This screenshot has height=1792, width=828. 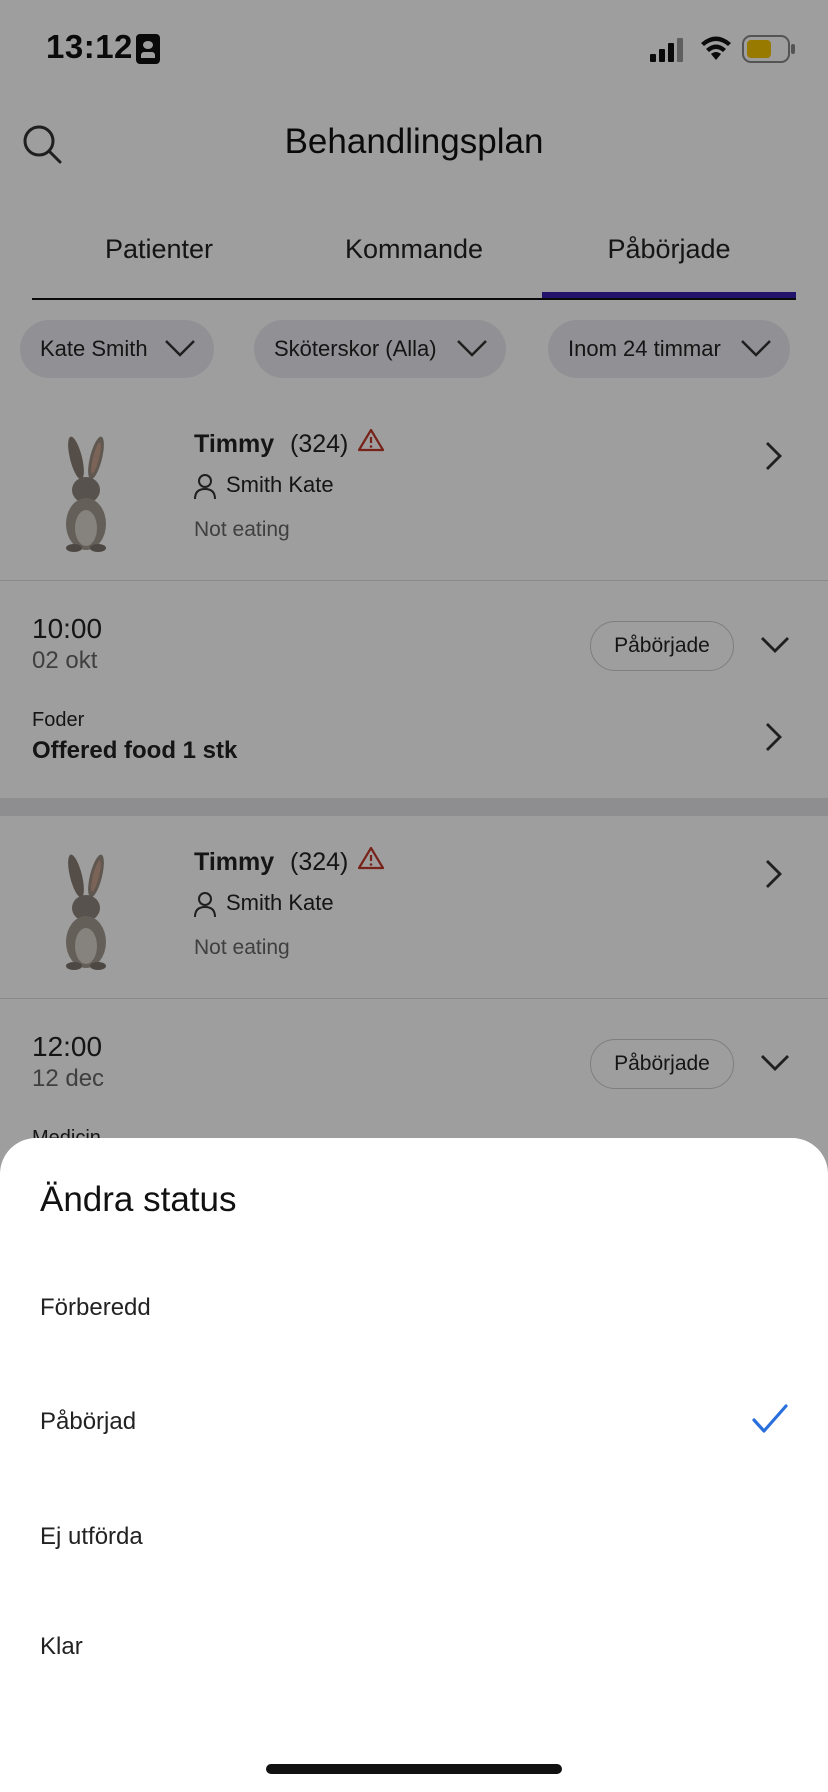 What do you see at coordinates (414, 1652) in the screenshot?
I see `status-option-klar: Klar` at bounding box center [414, 1652].